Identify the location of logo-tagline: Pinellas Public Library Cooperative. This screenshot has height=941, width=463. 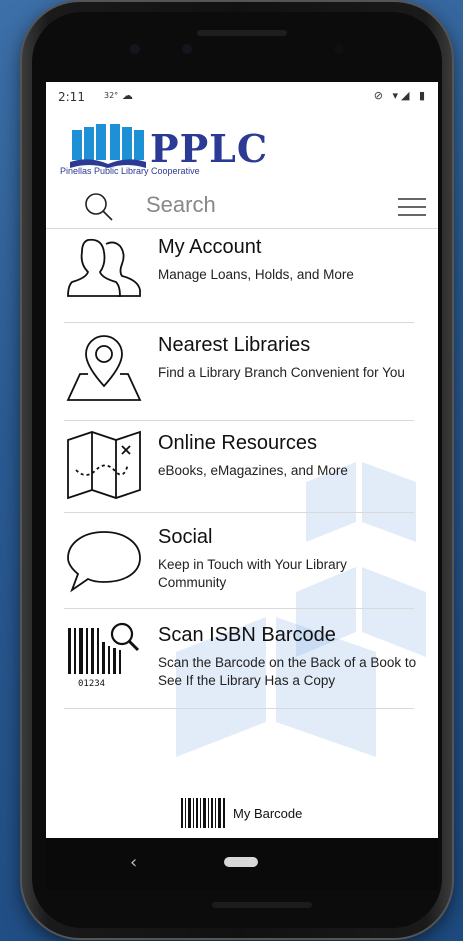
(130, 171).